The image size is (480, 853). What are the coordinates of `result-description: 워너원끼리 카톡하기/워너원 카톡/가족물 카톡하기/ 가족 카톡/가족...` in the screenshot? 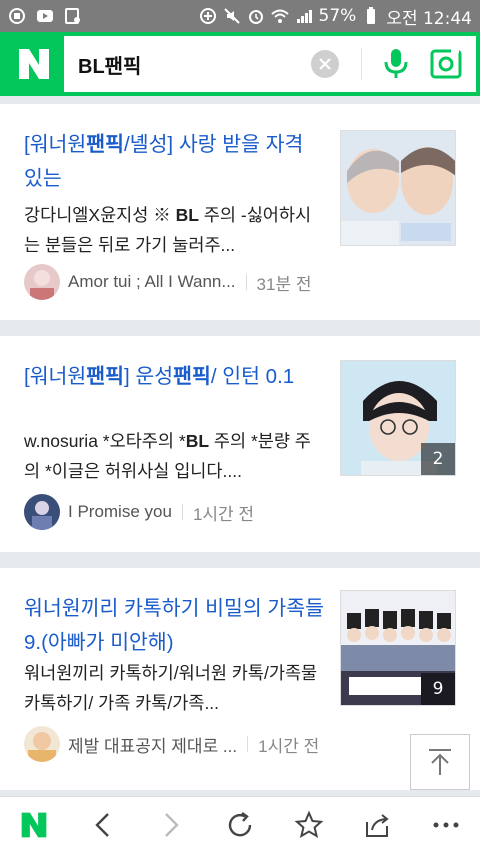 It's located at (171, 688).